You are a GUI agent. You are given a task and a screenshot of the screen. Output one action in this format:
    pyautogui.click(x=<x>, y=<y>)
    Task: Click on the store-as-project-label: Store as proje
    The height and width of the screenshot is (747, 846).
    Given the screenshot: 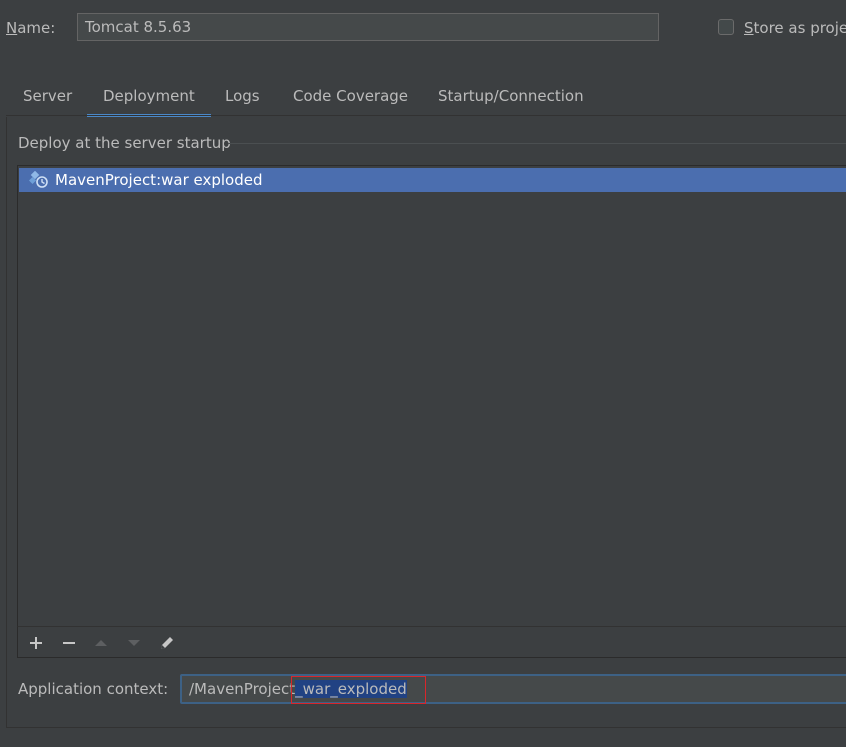 What is the action you would take?
    pyautogui.click(x=795, y=28)
    